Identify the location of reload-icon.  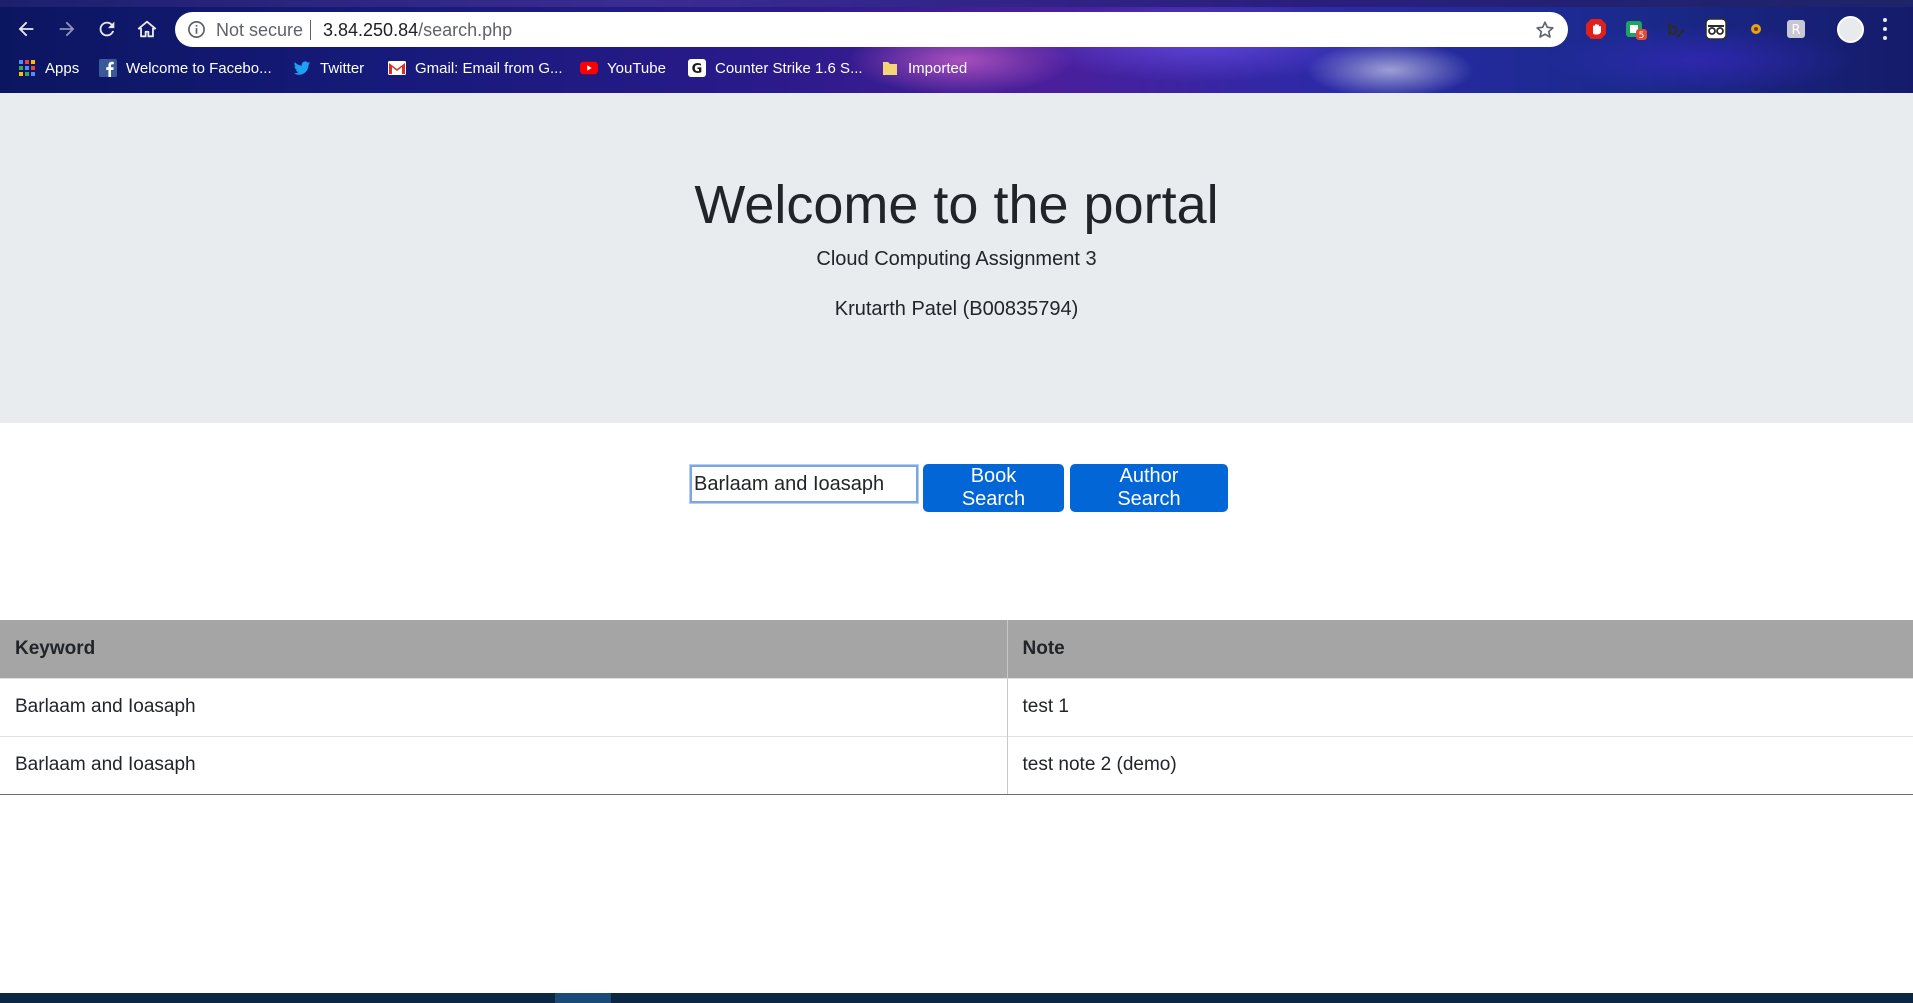
(107, 29).